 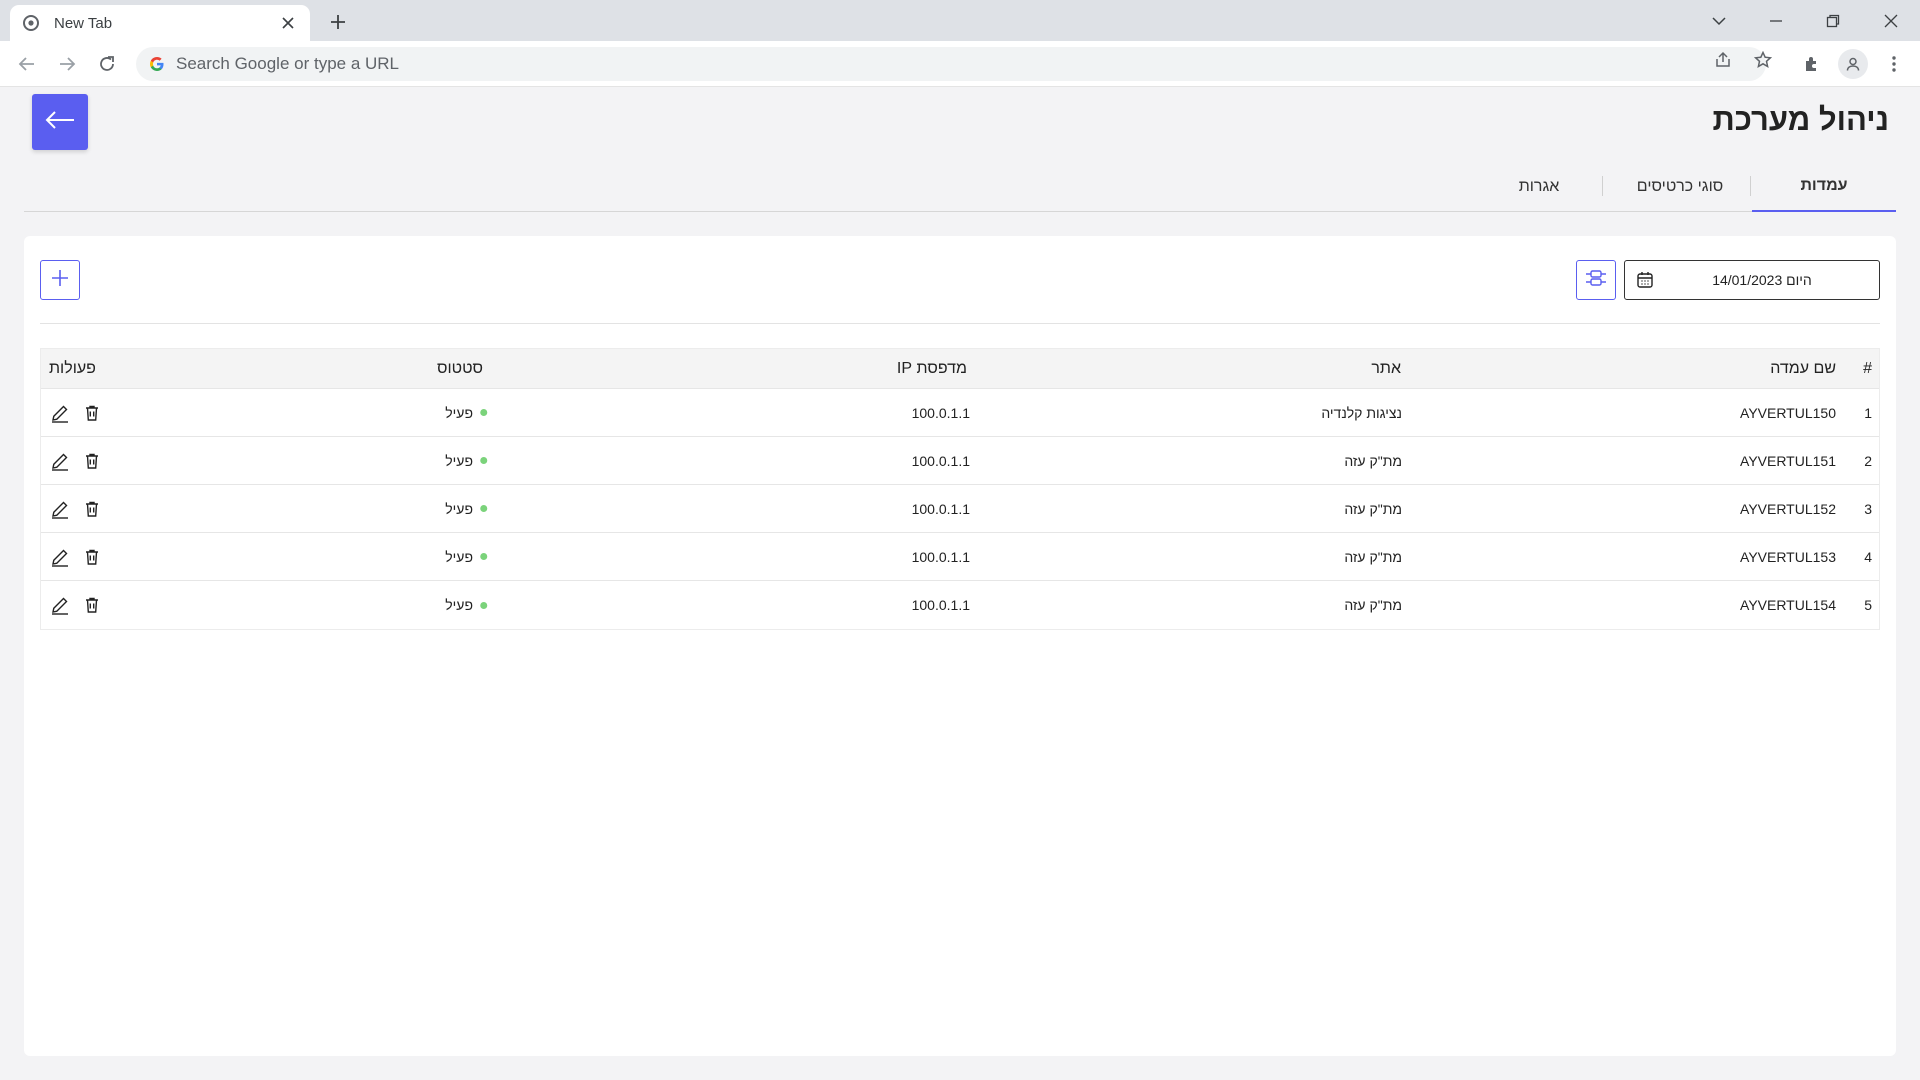 What do you see at coordinates (1361, 412) in the screenshot?
I see `site-cell: נציגות קלנדיה` at bounding box center [1361, 412].